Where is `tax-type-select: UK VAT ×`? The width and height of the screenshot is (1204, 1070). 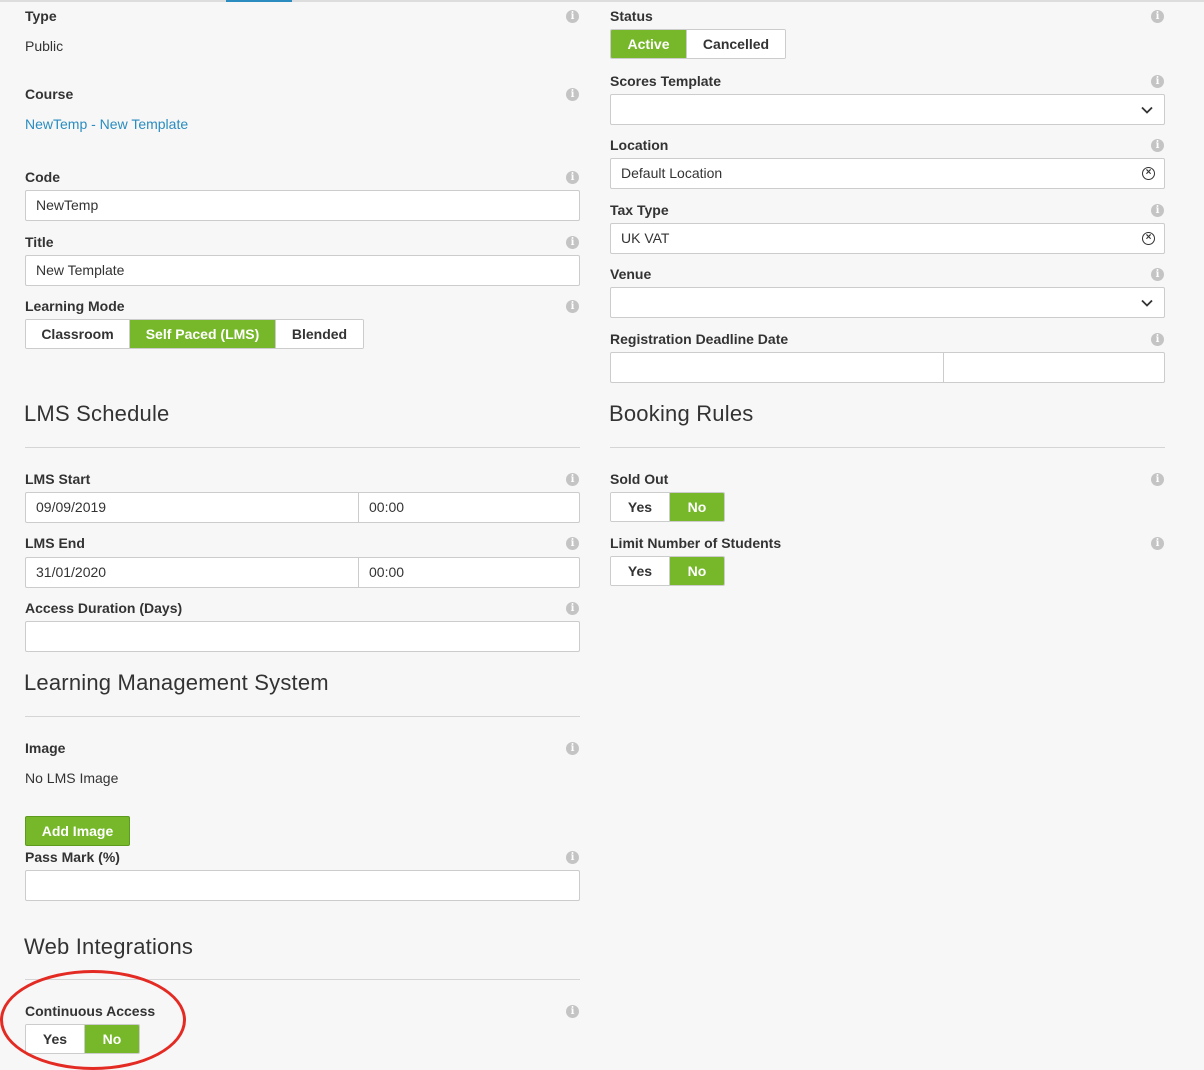 tax-type-select: UK VAT × is located at coordinates (887, 238).